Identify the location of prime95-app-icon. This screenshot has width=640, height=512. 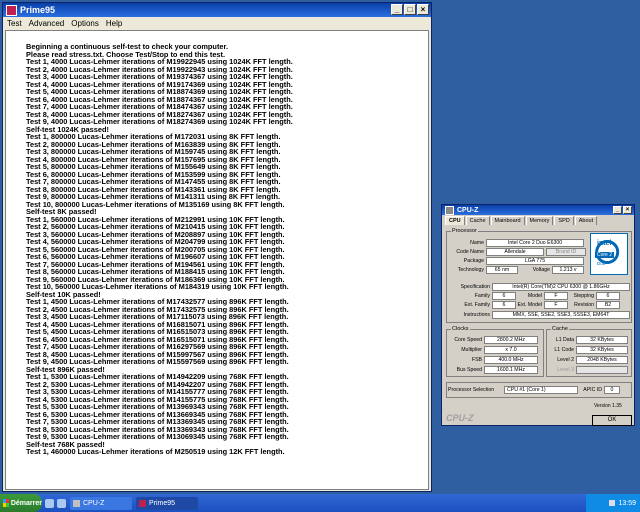
(11, 10).